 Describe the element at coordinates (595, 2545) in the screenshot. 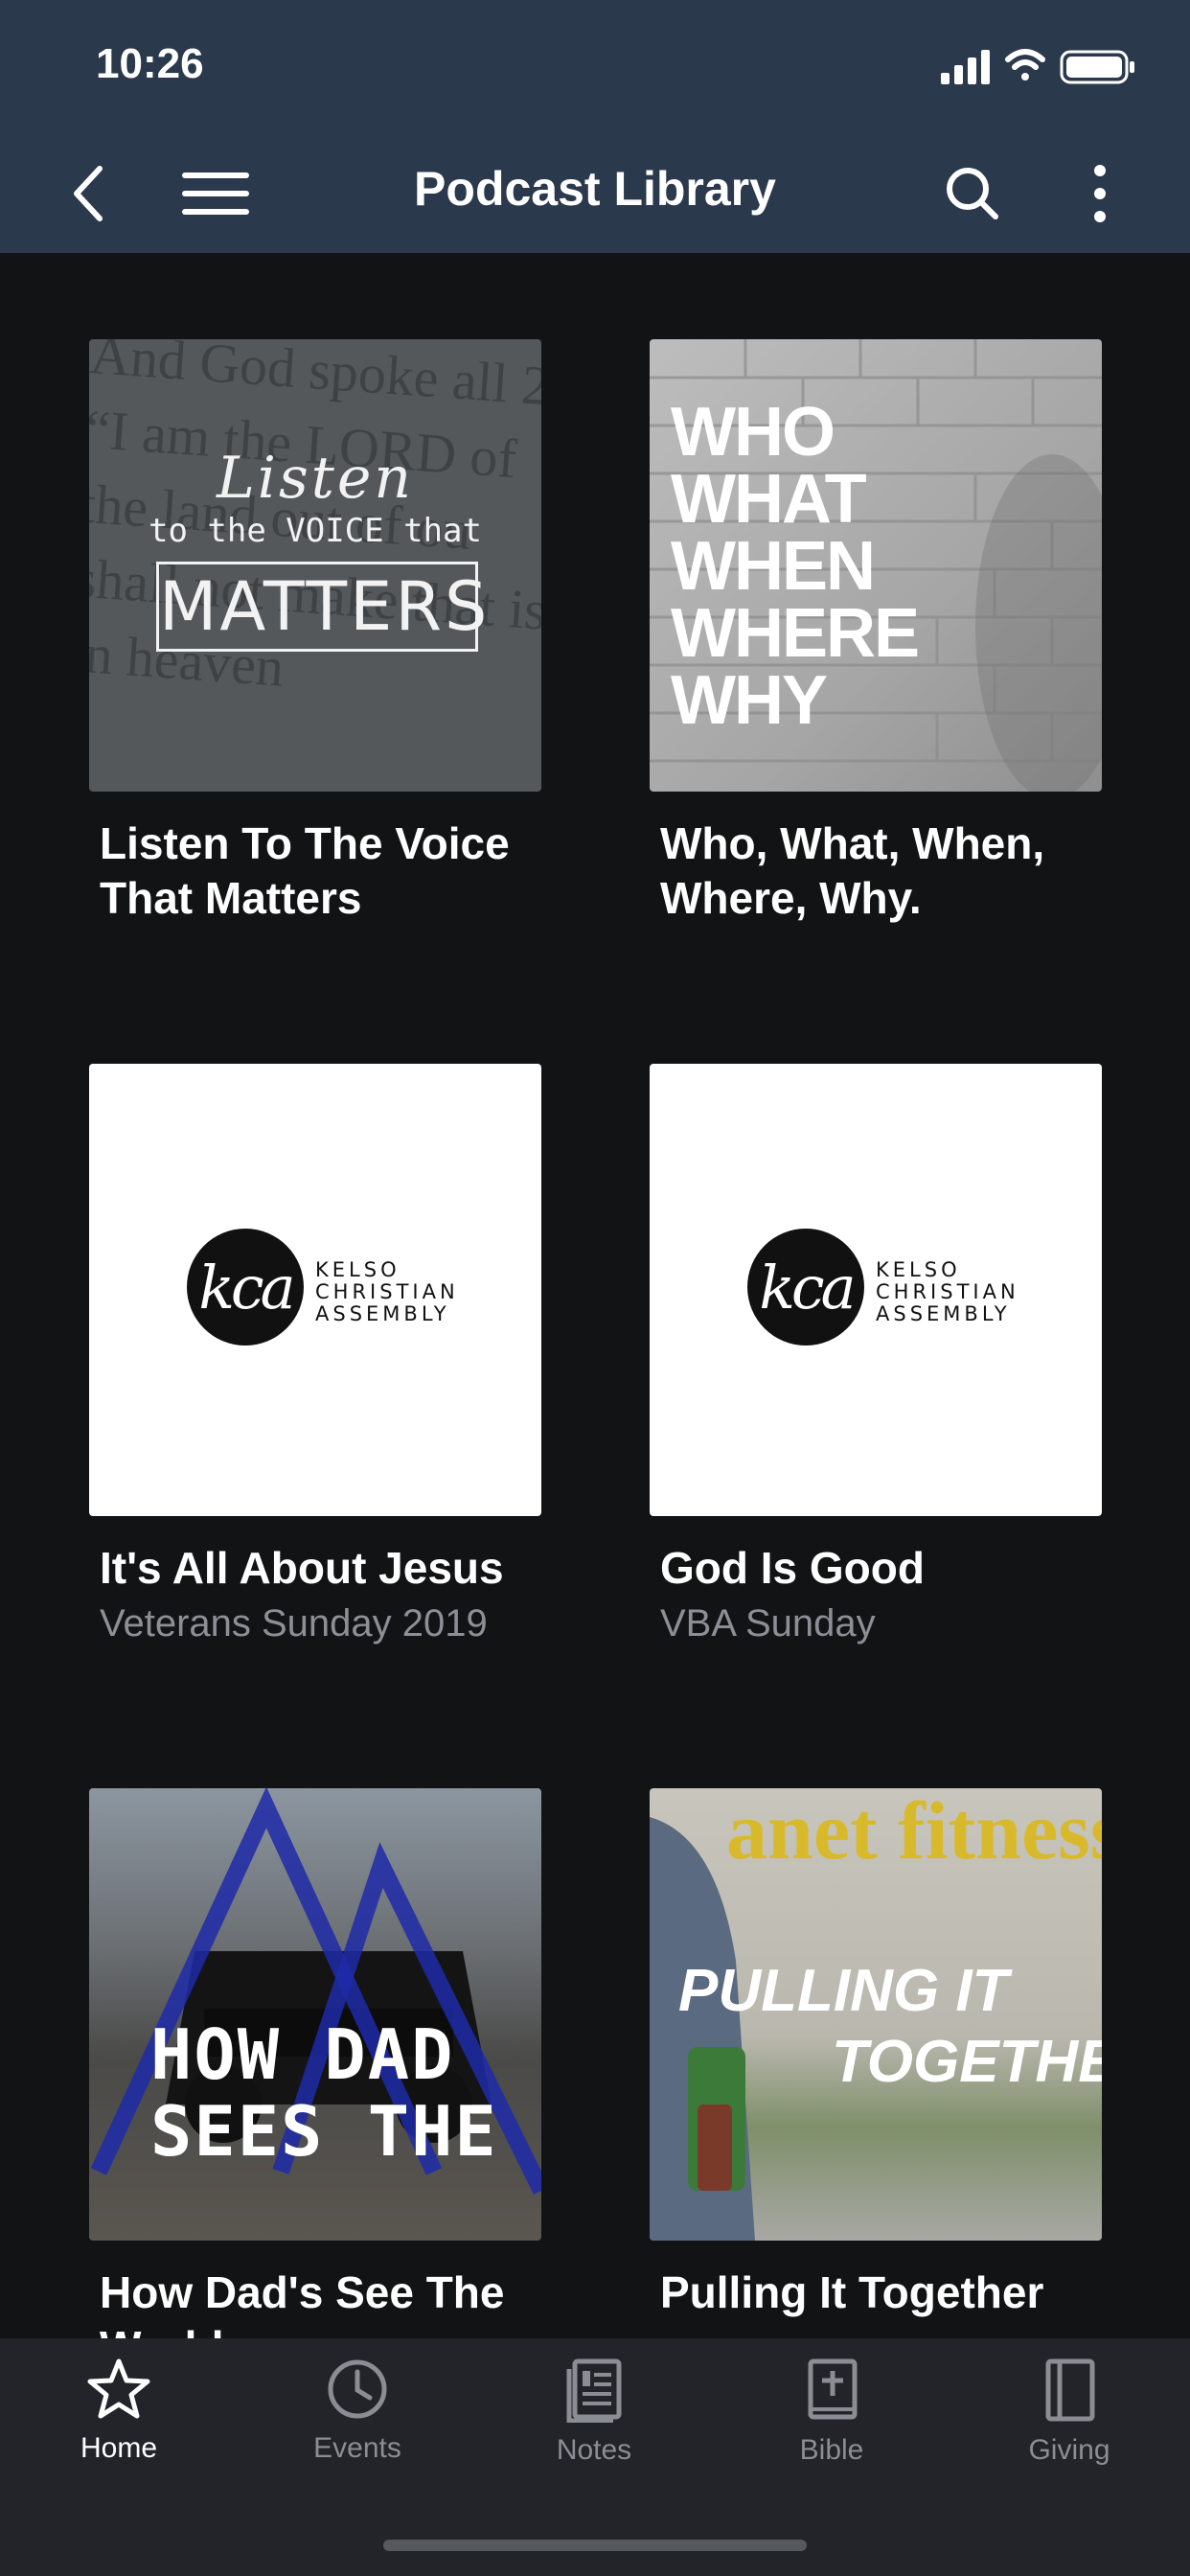

I see `home-indicator` at that location.